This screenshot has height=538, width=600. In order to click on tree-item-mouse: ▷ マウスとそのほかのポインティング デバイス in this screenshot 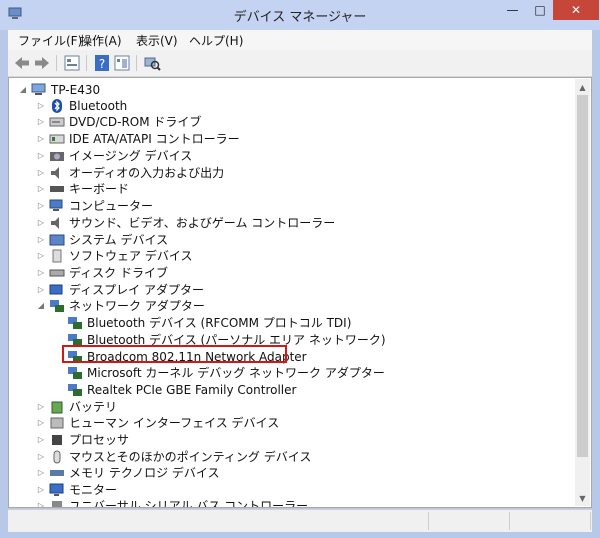, I will do `click(173, 456)`.